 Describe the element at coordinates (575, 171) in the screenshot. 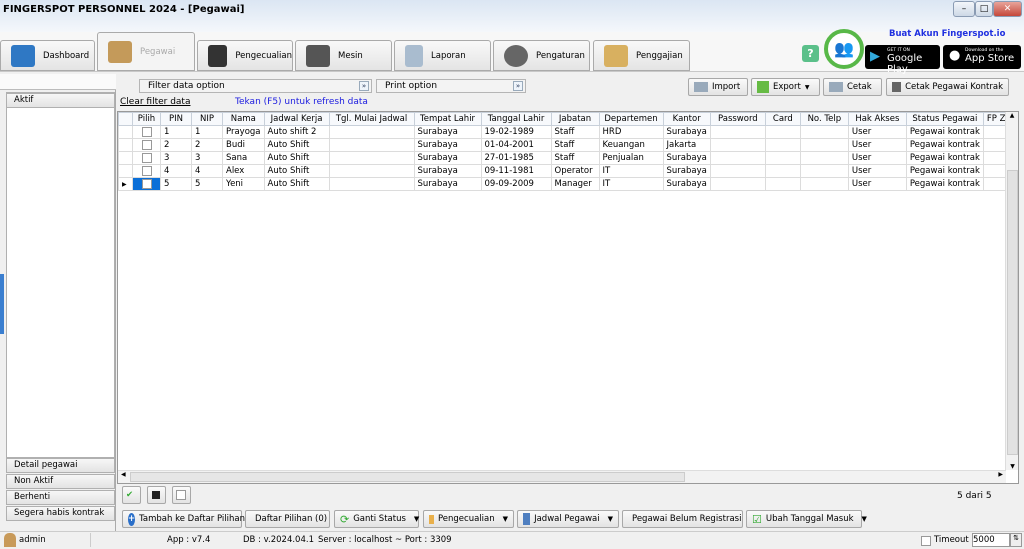

I see `cell-jabatan: Operator` at that location.